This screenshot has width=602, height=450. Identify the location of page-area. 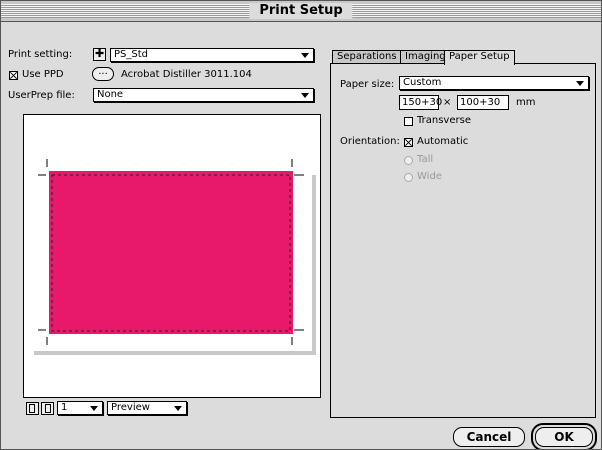
(171, 252).